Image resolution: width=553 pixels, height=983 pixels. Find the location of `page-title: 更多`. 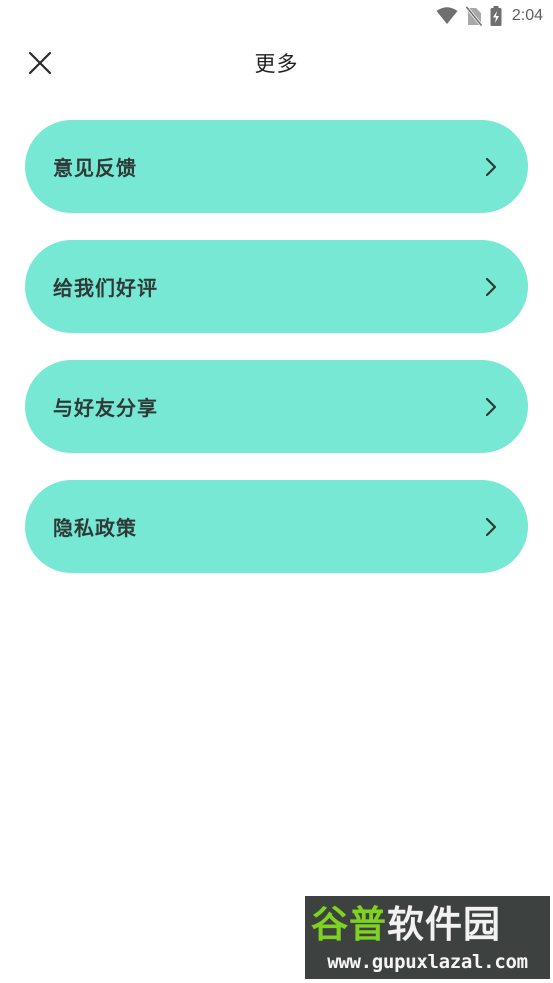

page-title: 更多 is located at coordinates (276, 64).